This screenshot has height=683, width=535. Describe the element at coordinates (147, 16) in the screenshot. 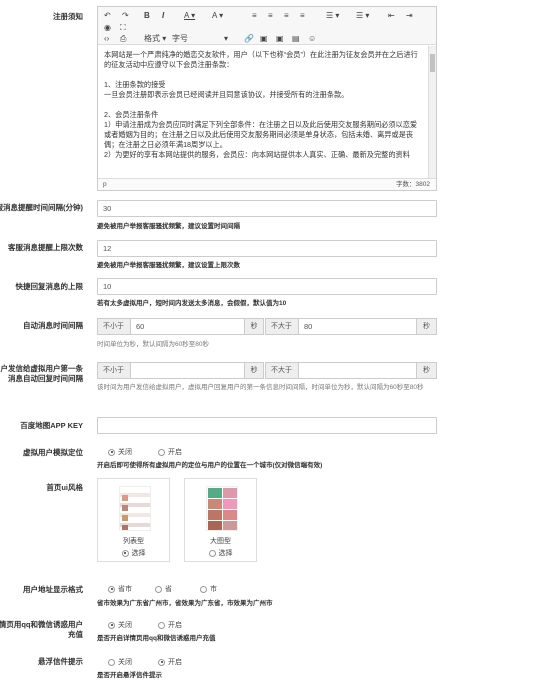

I see `bold-icon: B` at that location.